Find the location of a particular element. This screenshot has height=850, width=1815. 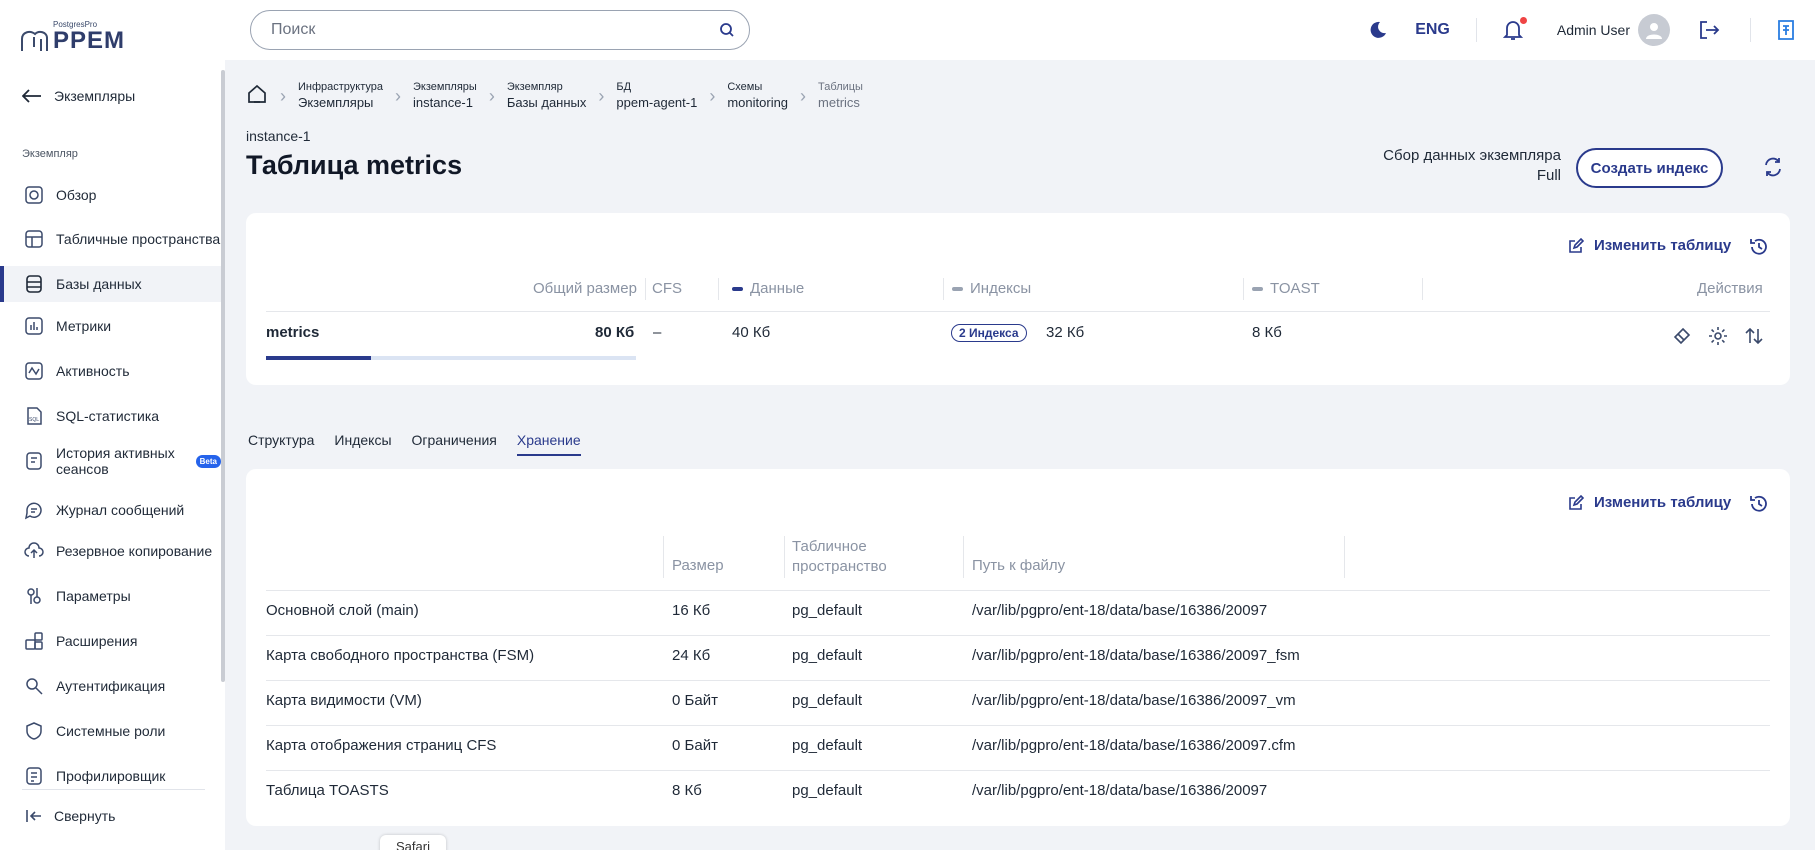

sidebar-item-label: Базы данных is located at coordinates (99, 284).